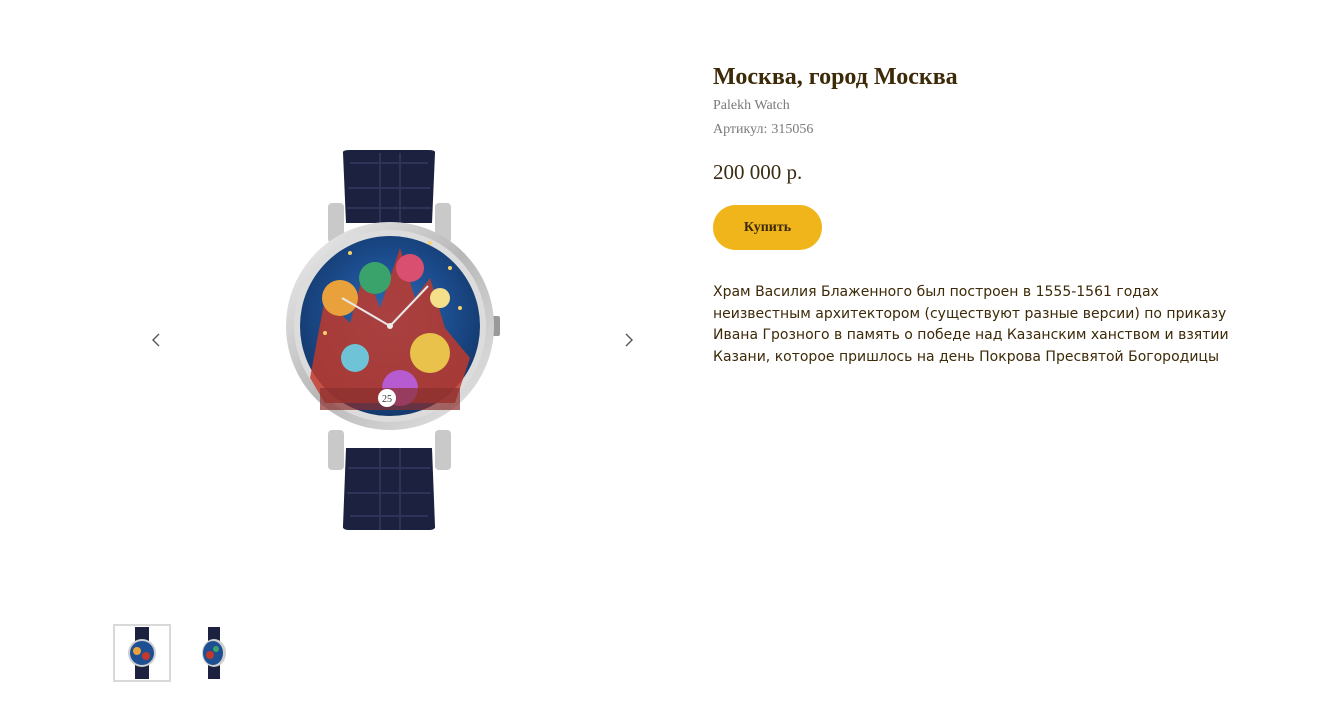 Image resolution: width=1320 pixels, height=715 pixels. What do you see at coordinates (792, 129) in the screenshot?
I see `sku-value: 315056` at bounding box center [792, 129].